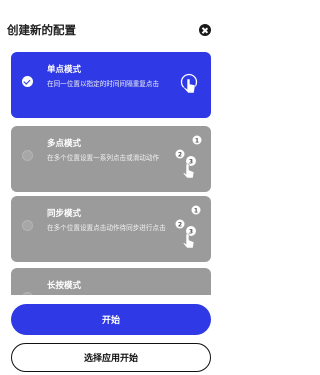  What do you see at coordinates (106, 228) in the screenshot?
I see `mode-description: 在多个位置设置点击动作待同步进行点击` at bounding box center [106, 228].